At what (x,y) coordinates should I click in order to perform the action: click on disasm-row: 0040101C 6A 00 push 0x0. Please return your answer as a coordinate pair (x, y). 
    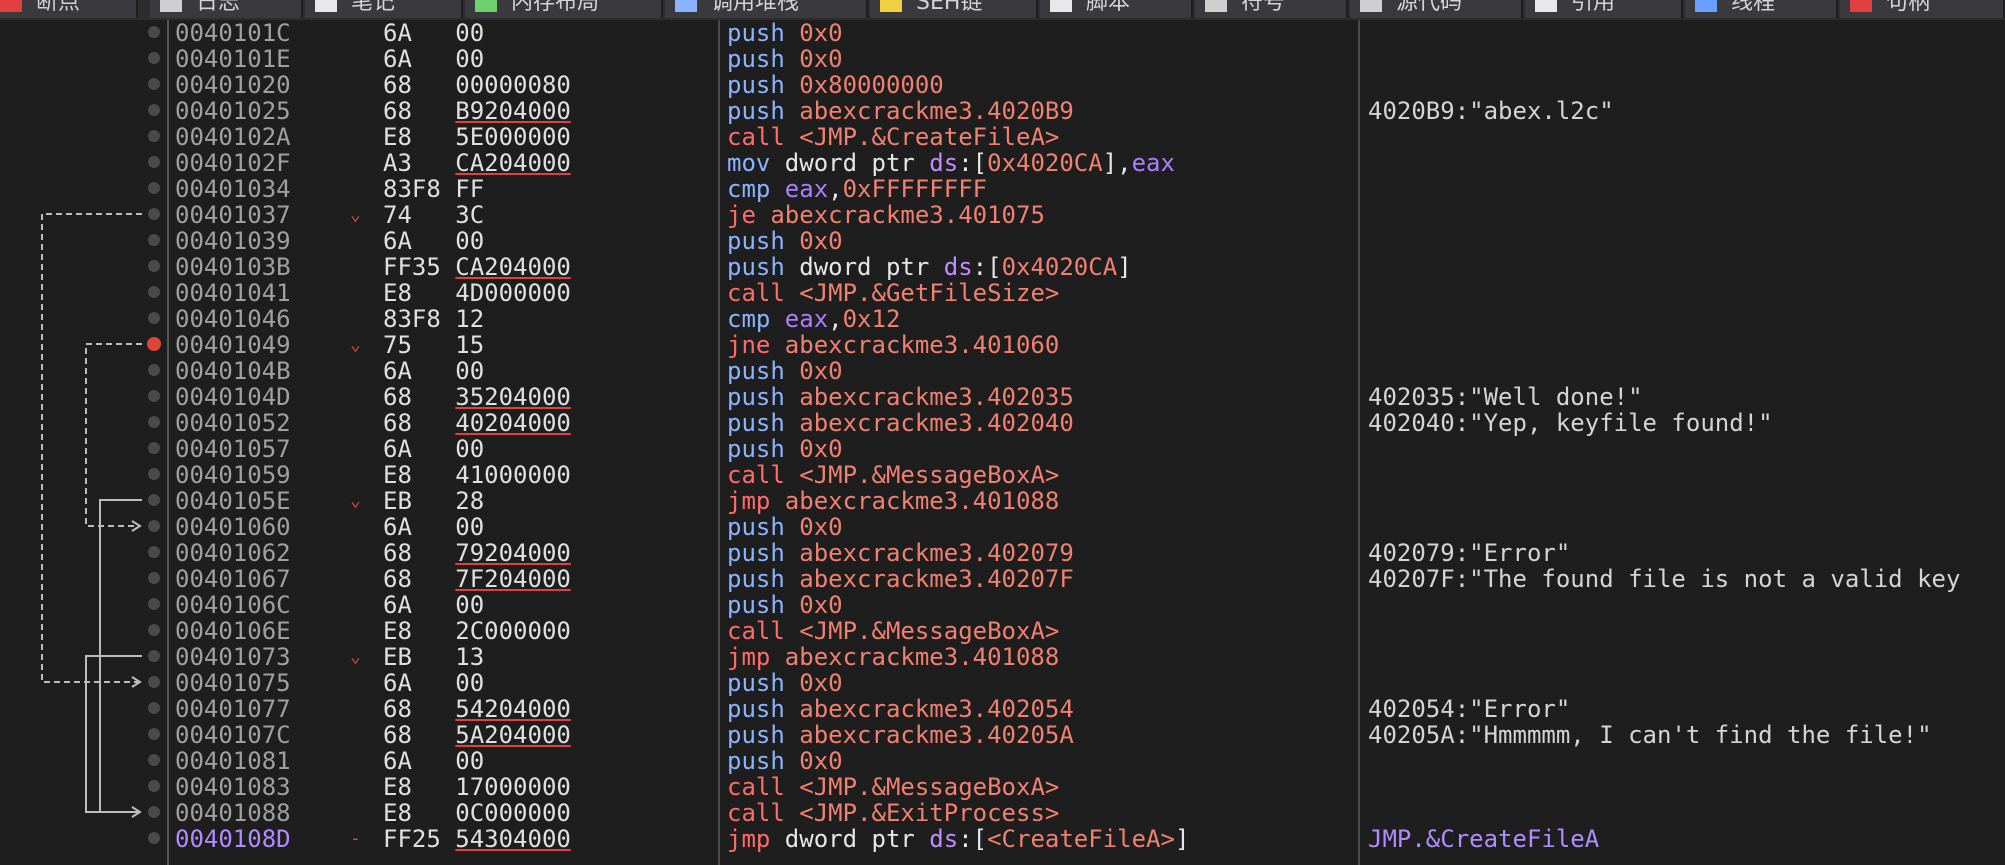
    Looking at the image, I should click on (1087, 33).